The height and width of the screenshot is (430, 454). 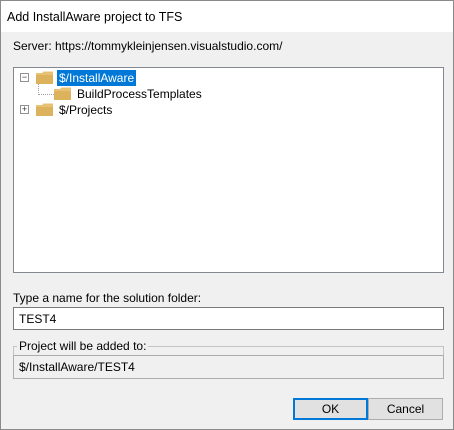 I want to click on plus-box-icon: +, so click(x=24, y=109).